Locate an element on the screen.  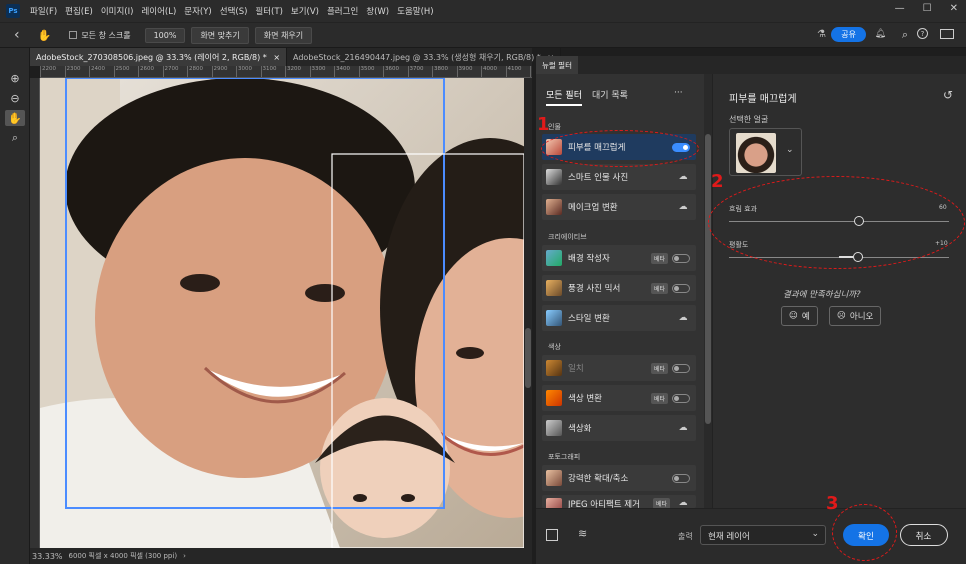
filter-name: JPEG 아티팩트 제거 is located at coordinates (604, 504).